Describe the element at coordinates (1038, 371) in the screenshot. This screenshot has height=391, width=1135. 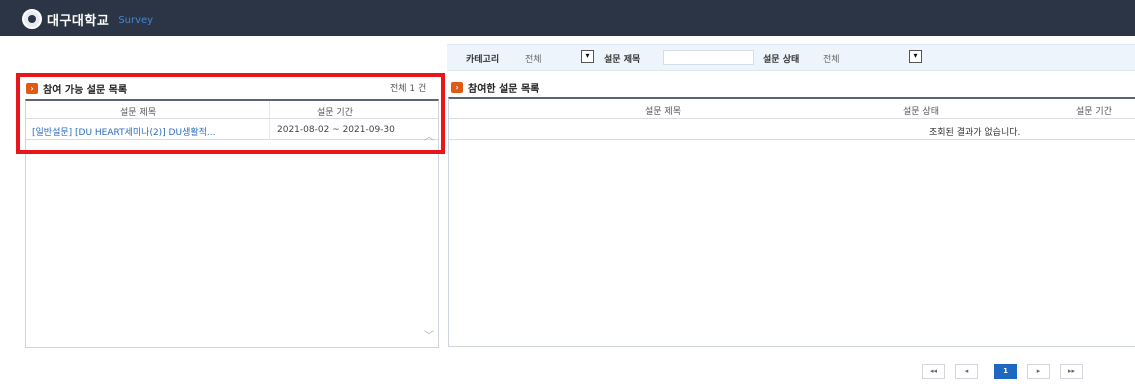
I see `next-page-button: ▸` at that location.